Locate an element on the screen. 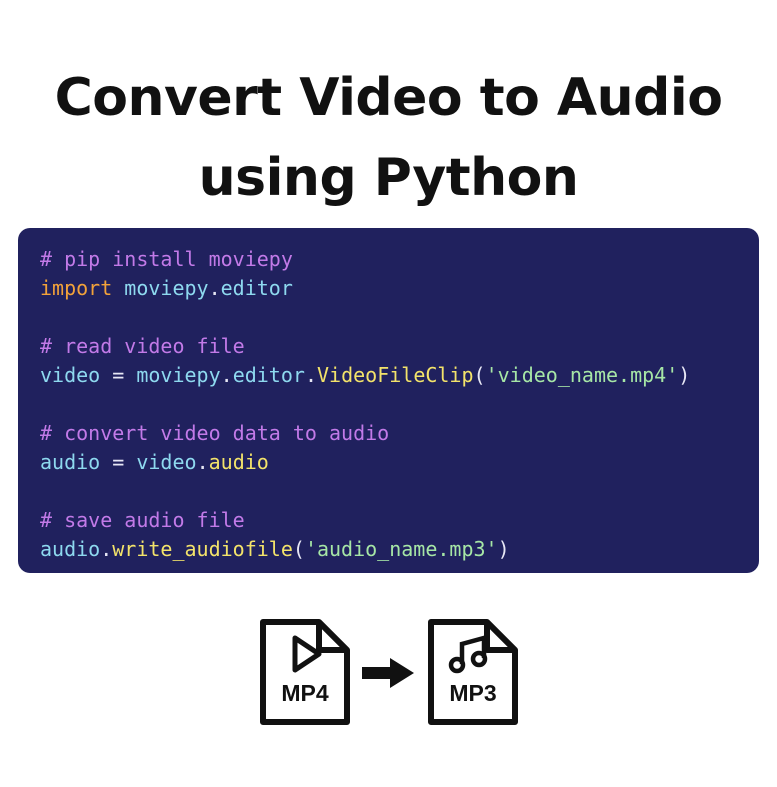 The width and height of the screenshot is (777, 787). title-line-1: Convert Video to Audio is located at coordinates (388, 98).